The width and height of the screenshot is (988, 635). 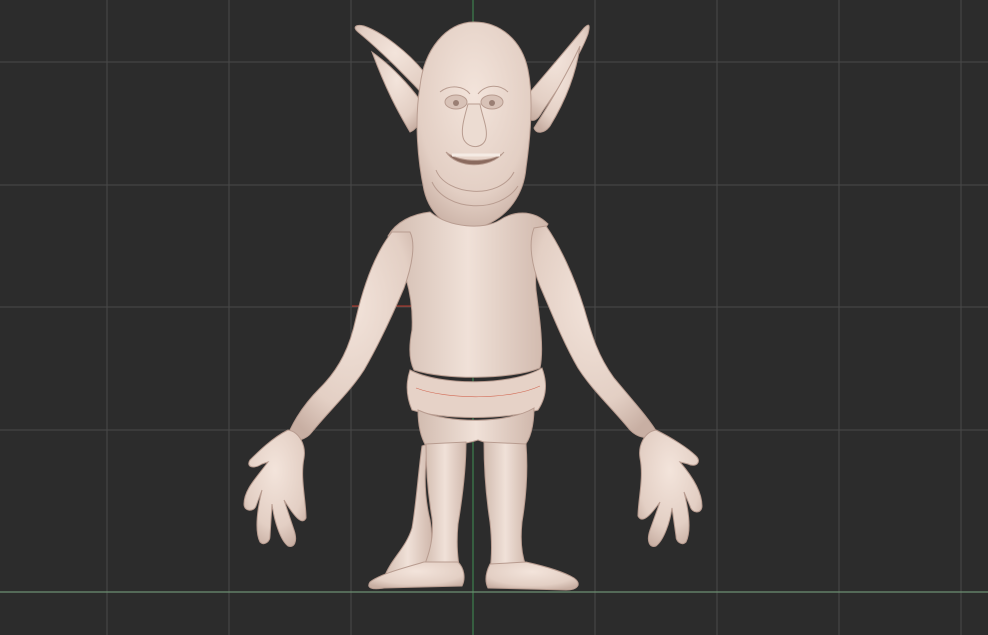 What do you see at coordinates (505, 506) in the screenshot?
I see `right-leg` at bounding box center [505, 506].